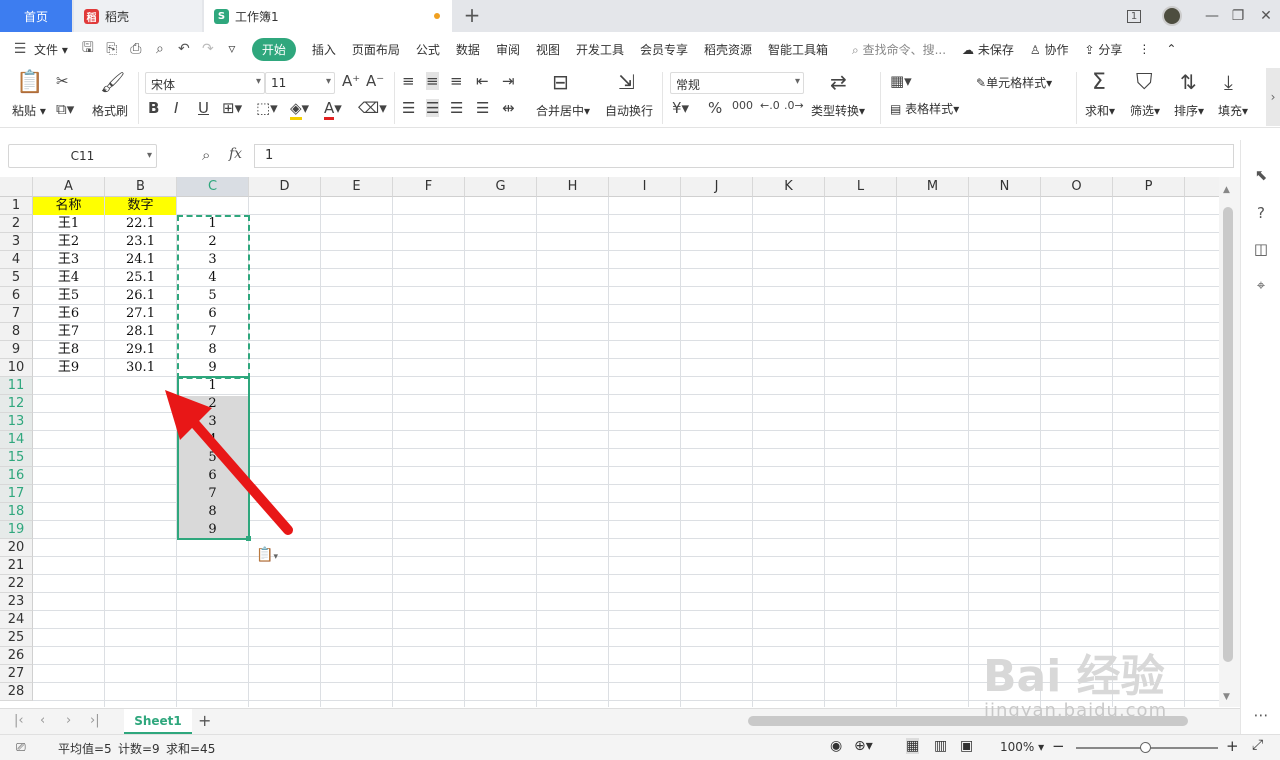 The width and height of the screenshot is (1280, 760). I want to click on tab-workbook: S 工作簿1, so click(328, 16).